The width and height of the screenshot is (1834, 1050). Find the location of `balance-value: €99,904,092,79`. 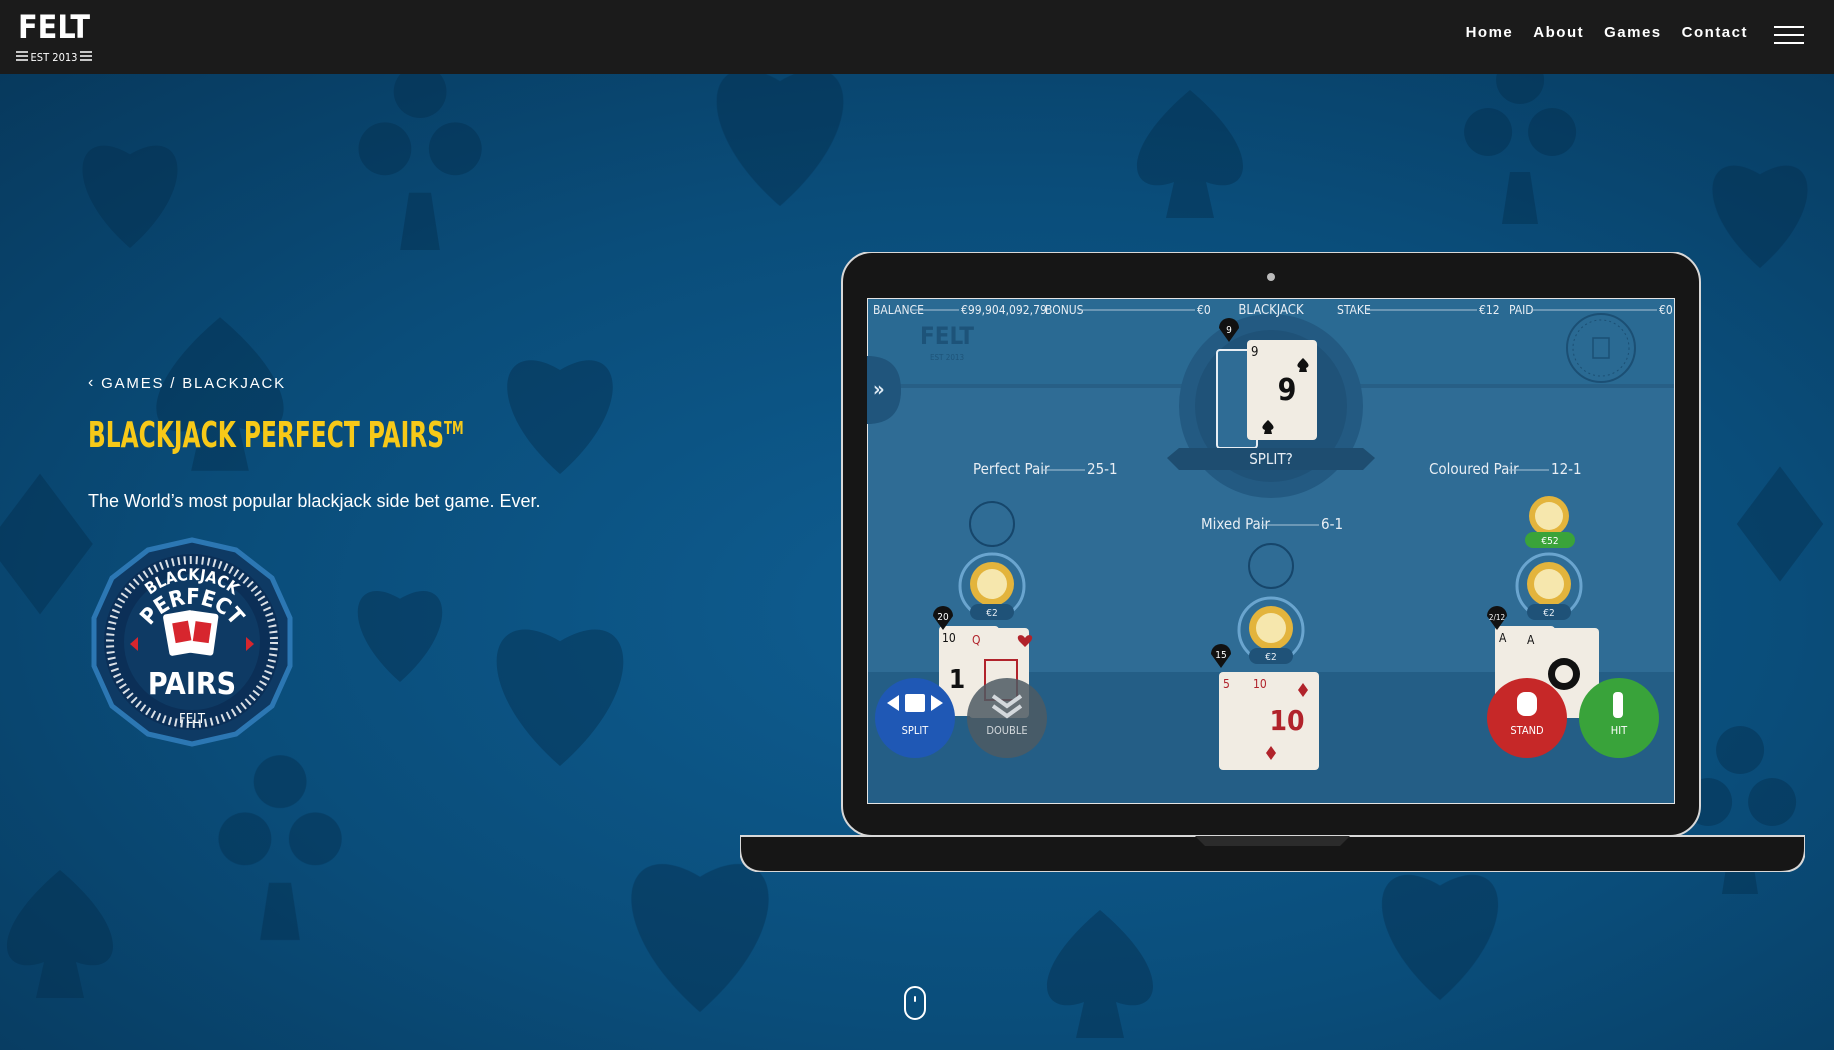

balance-value: €99,904,092,79 is located at coordinates (1004, 310).